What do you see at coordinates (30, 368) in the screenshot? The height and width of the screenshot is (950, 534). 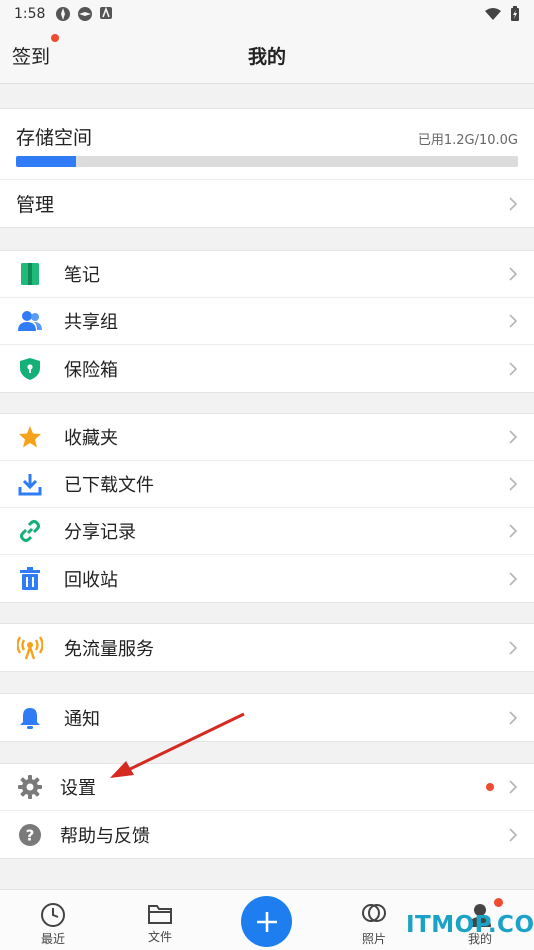 I see `shield-lock-icon` at bounding box center [30, 368].